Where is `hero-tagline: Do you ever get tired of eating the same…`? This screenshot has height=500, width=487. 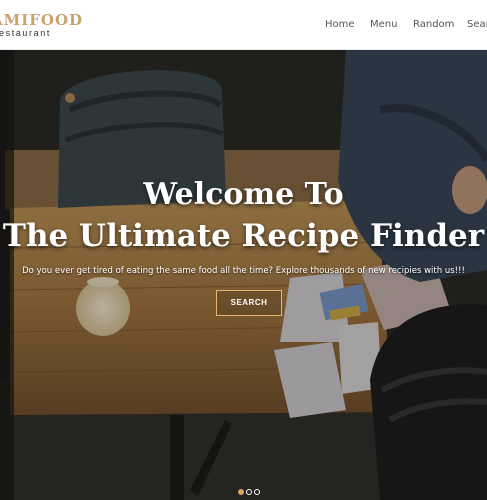 hero-tagline: Do you ever get tired of eating the same… is located at coordinates (243, 271).